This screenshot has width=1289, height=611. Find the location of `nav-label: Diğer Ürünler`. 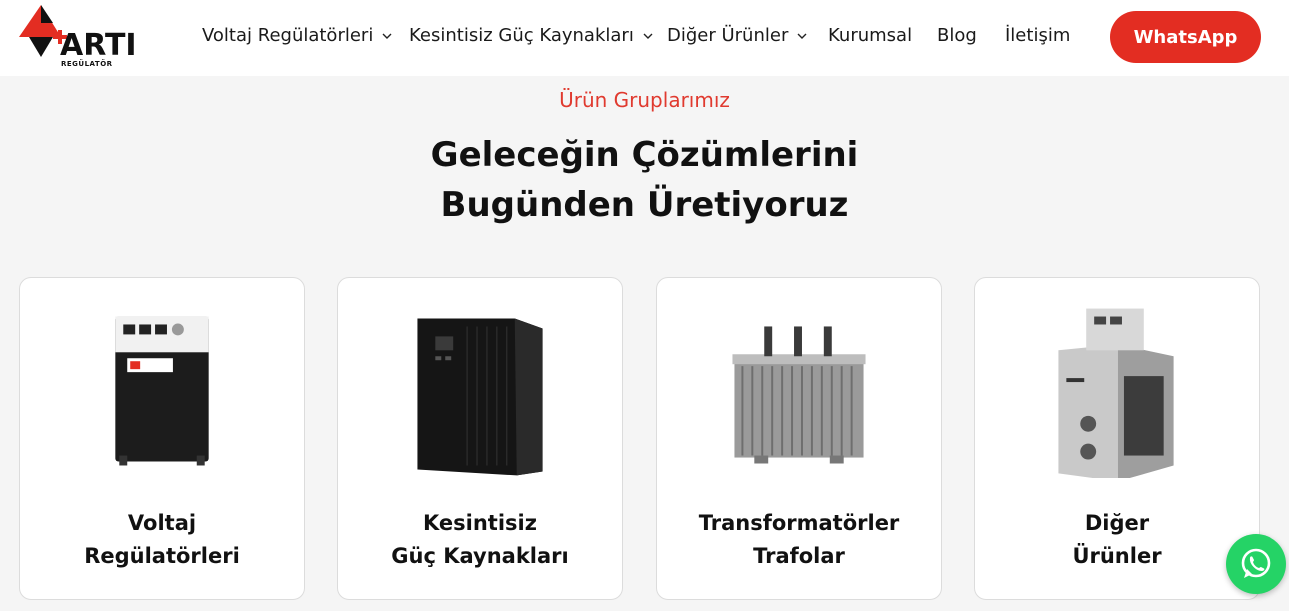

nav-label: Diğer Ürünler is located at coordinates (728, 35).